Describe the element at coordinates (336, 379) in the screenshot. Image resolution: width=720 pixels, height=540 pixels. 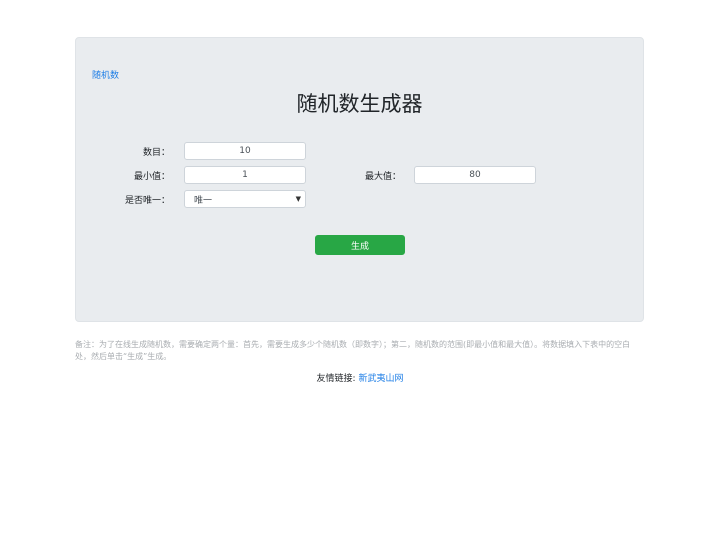
I see `friend-links-label: 友情链接:` at that location.